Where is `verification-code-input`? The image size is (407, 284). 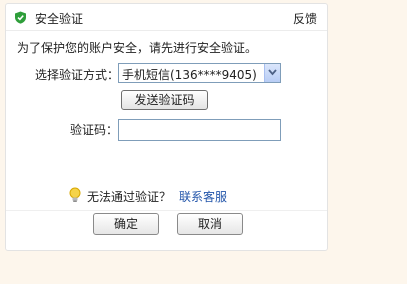 verification-code-input is located at coordinates (199, 130).